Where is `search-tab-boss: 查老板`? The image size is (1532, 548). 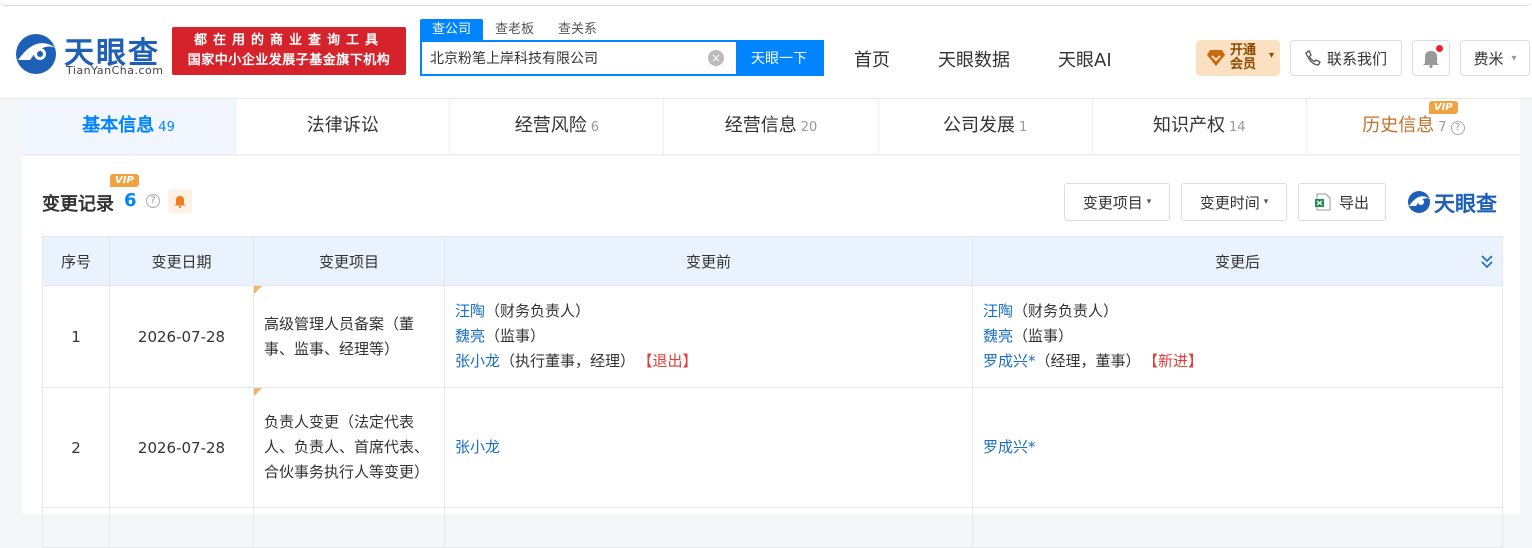
search-tab-boss: 查老板 is located at coordinates (514, 30).